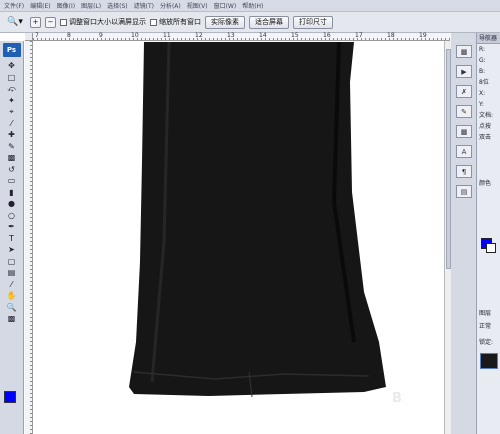  I want to click on zoom-all-label: 缩放所有窗口, so click(180, 22).